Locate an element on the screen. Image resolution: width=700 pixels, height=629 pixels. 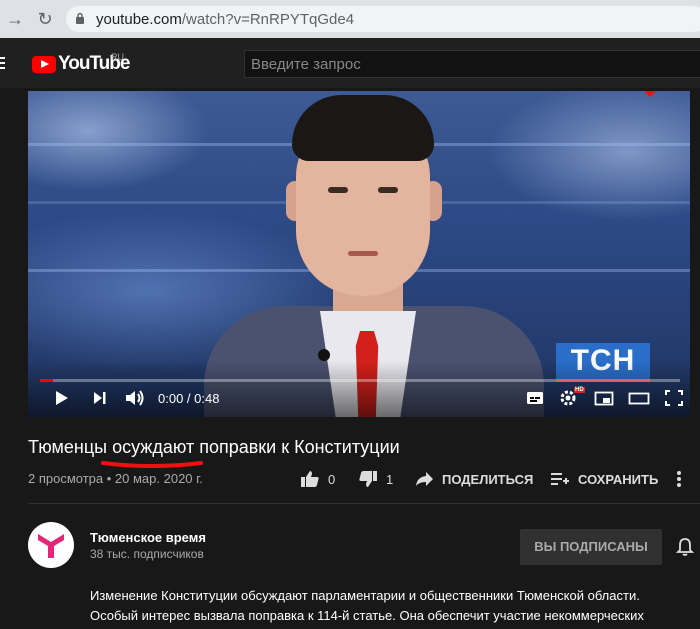
channel-avatar is located at coordinates (51, 545).